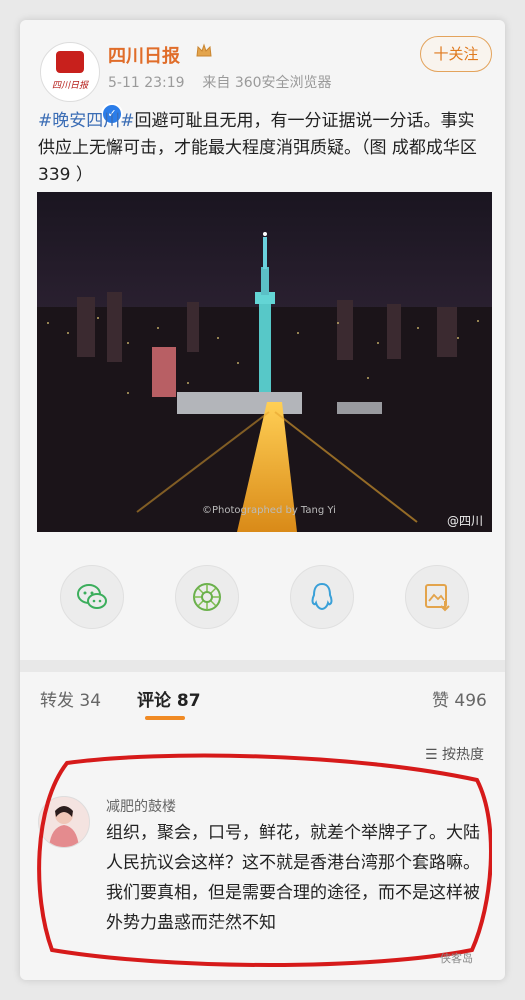 The image size is (525, 1000). What do you see at coordinates (70, 698) in the screenshot?
I see `tab-repost: 转发 34` at bounding box center [70, 698].